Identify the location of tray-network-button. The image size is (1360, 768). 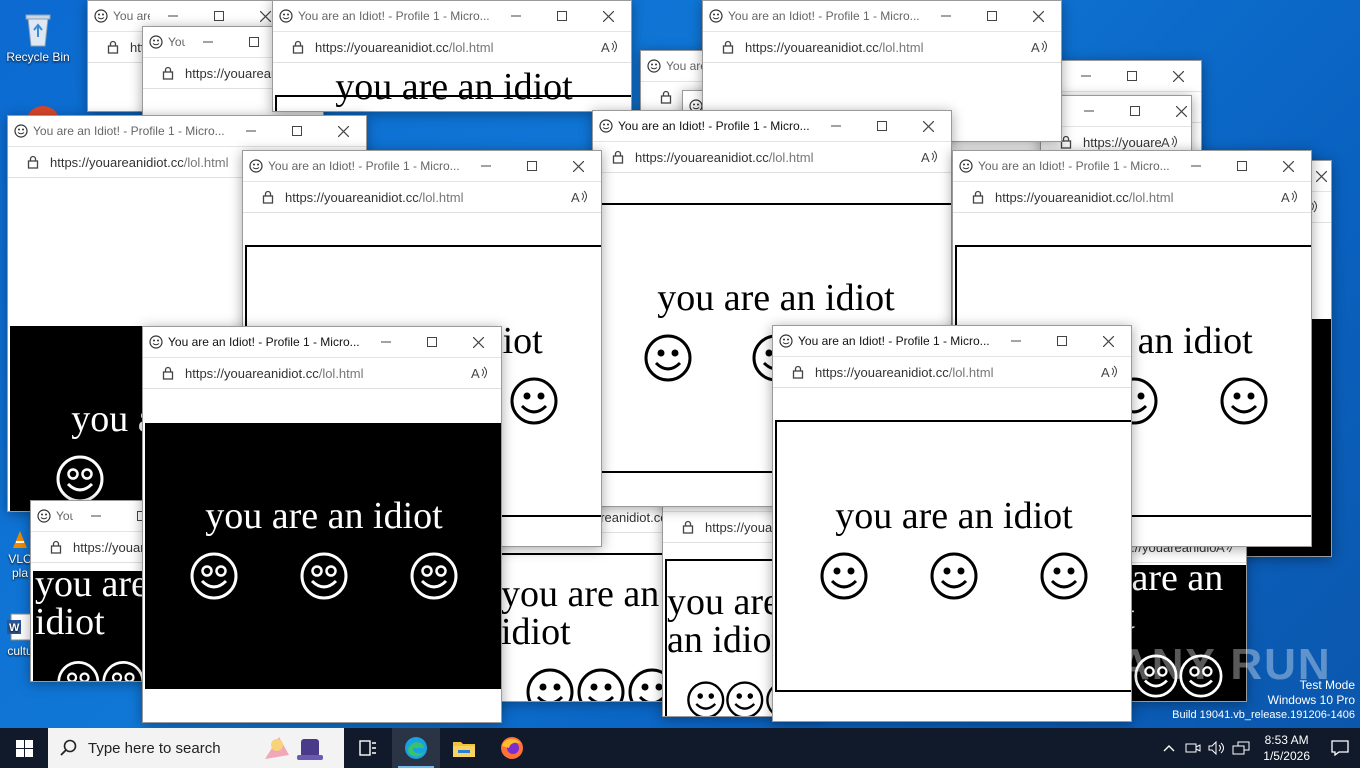
(1241, 748).